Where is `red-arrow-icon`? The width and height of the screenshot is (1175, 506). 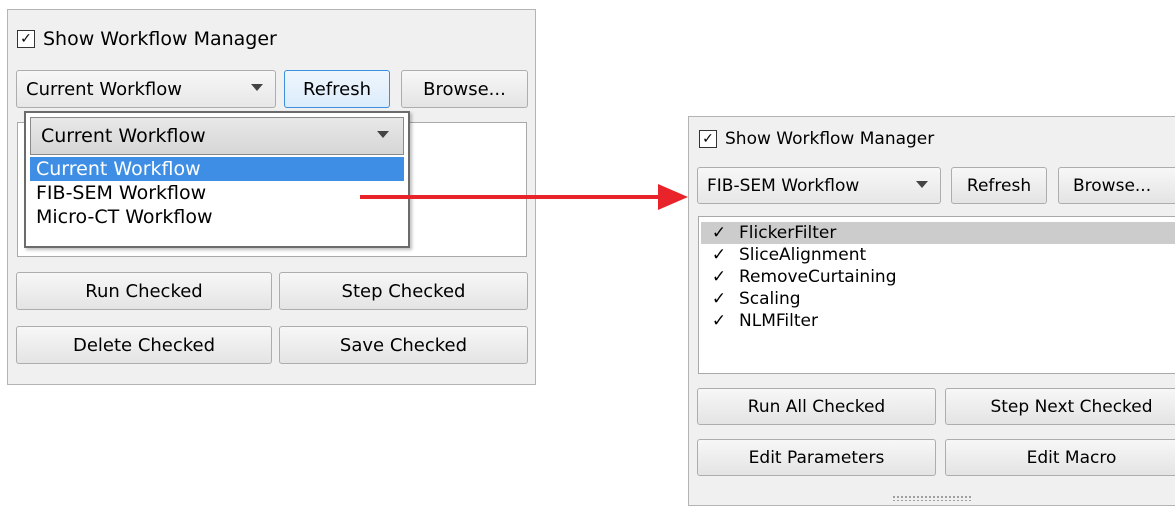 red-arrow-icon is located at coordinates (524, 197).